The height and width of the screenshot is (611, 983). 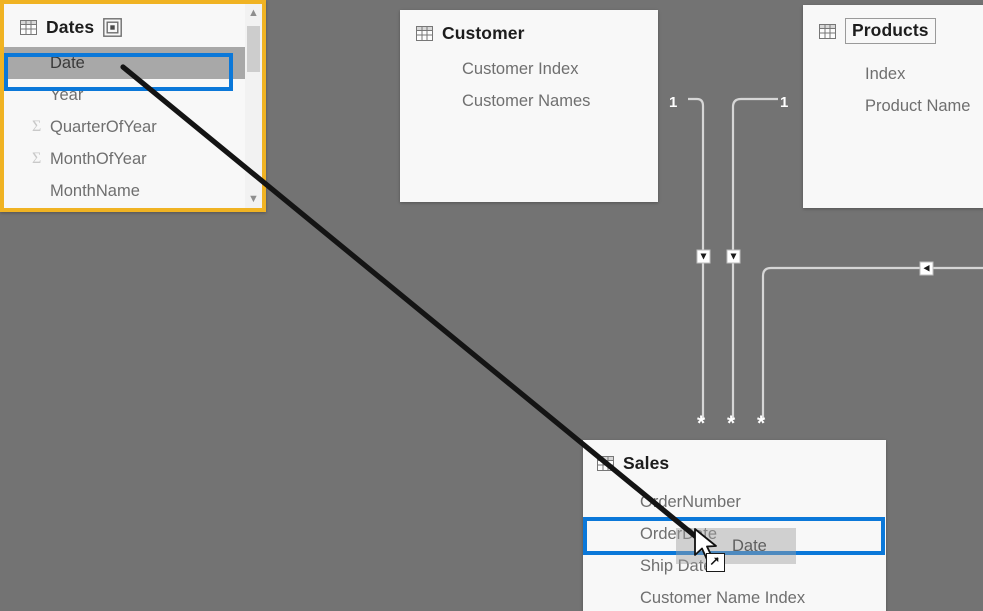 What do you see at coordinates (529, 101) in the screenshot?
I see `field-customer-names: Customer Names` at bounding box center [529, 101].